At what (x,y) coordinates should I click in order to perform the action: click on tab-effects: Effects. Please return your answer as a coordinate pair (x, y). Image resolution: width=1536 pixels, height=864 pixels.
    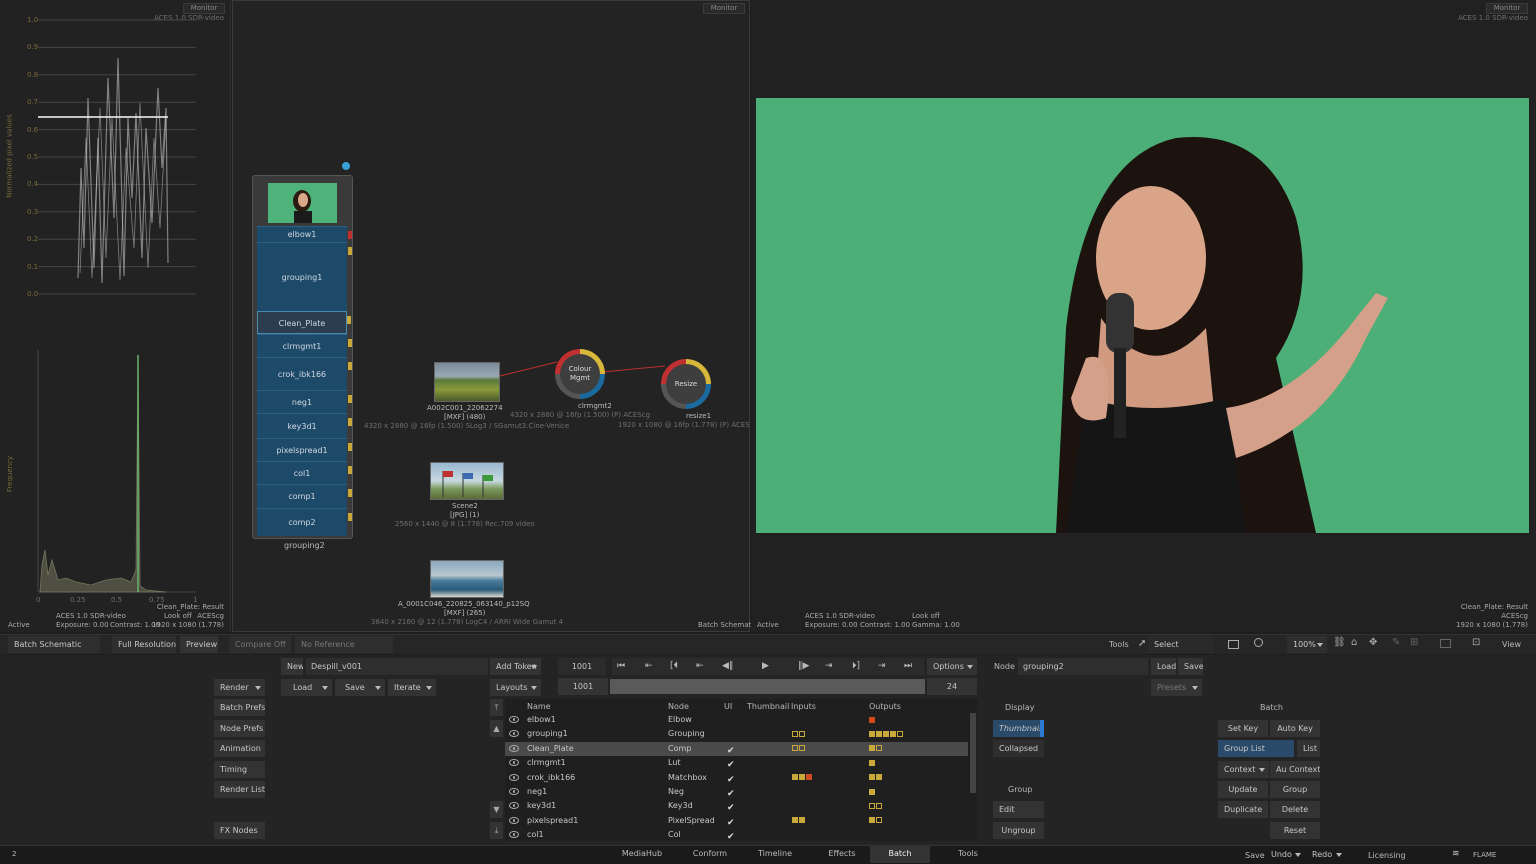
    Looking at the image, I should click on (842, 854).